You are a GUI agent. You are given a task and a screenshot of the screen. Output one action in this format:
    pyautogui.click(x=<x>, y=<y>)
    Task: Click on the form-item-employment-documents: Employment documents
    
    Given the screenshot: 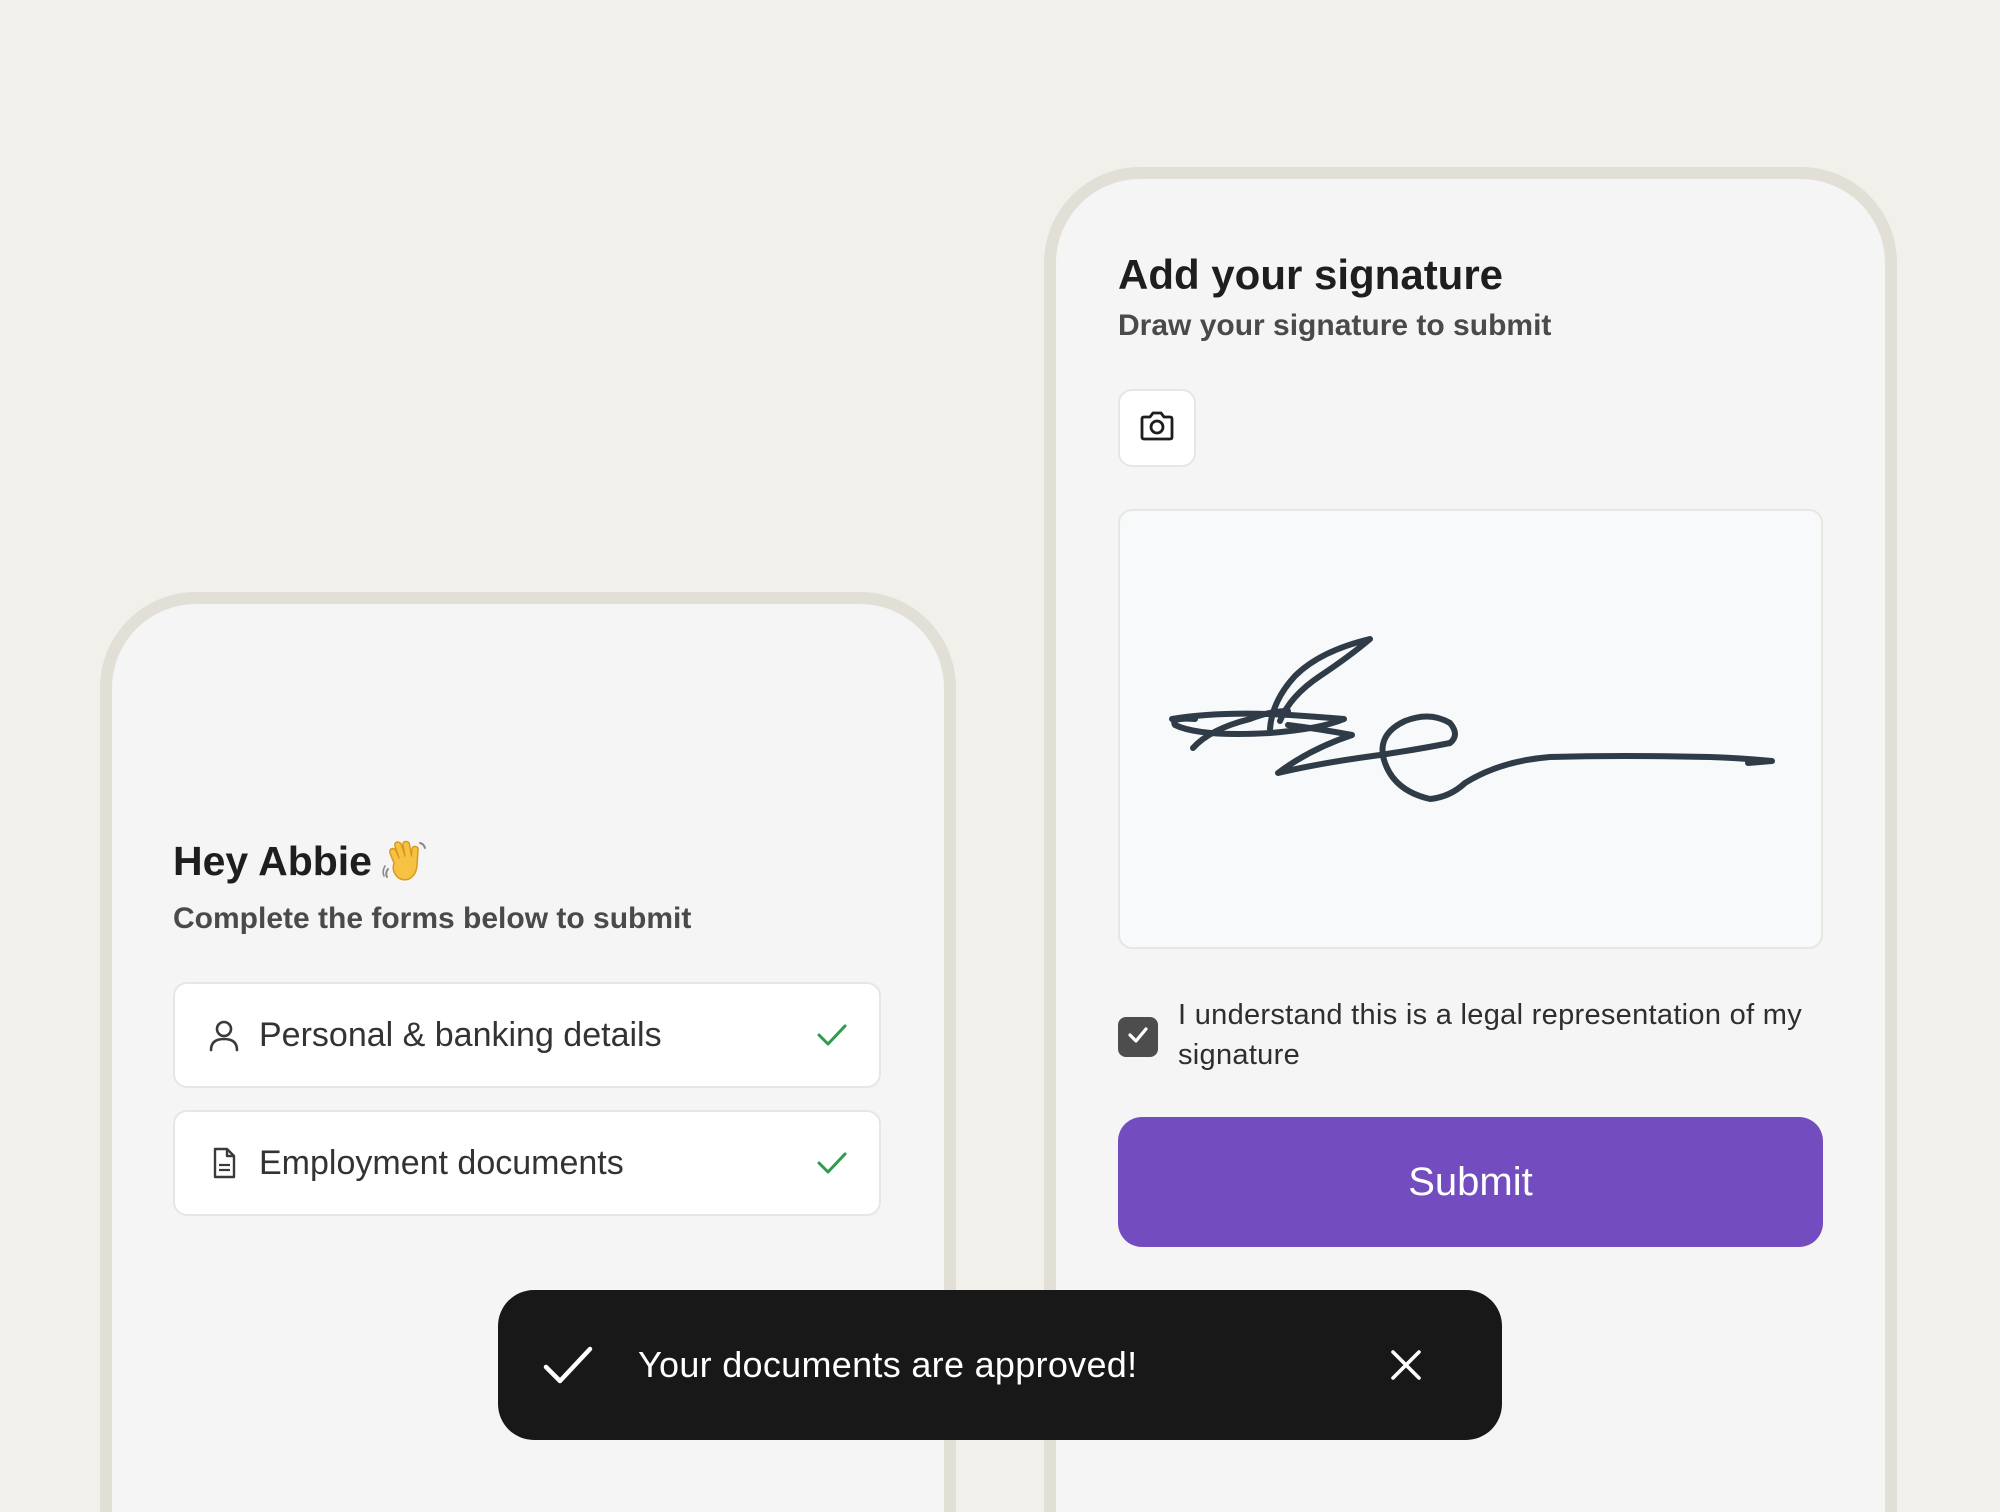 What is the action you would take?
    pyautogui.click(x=527, y=1163)
    